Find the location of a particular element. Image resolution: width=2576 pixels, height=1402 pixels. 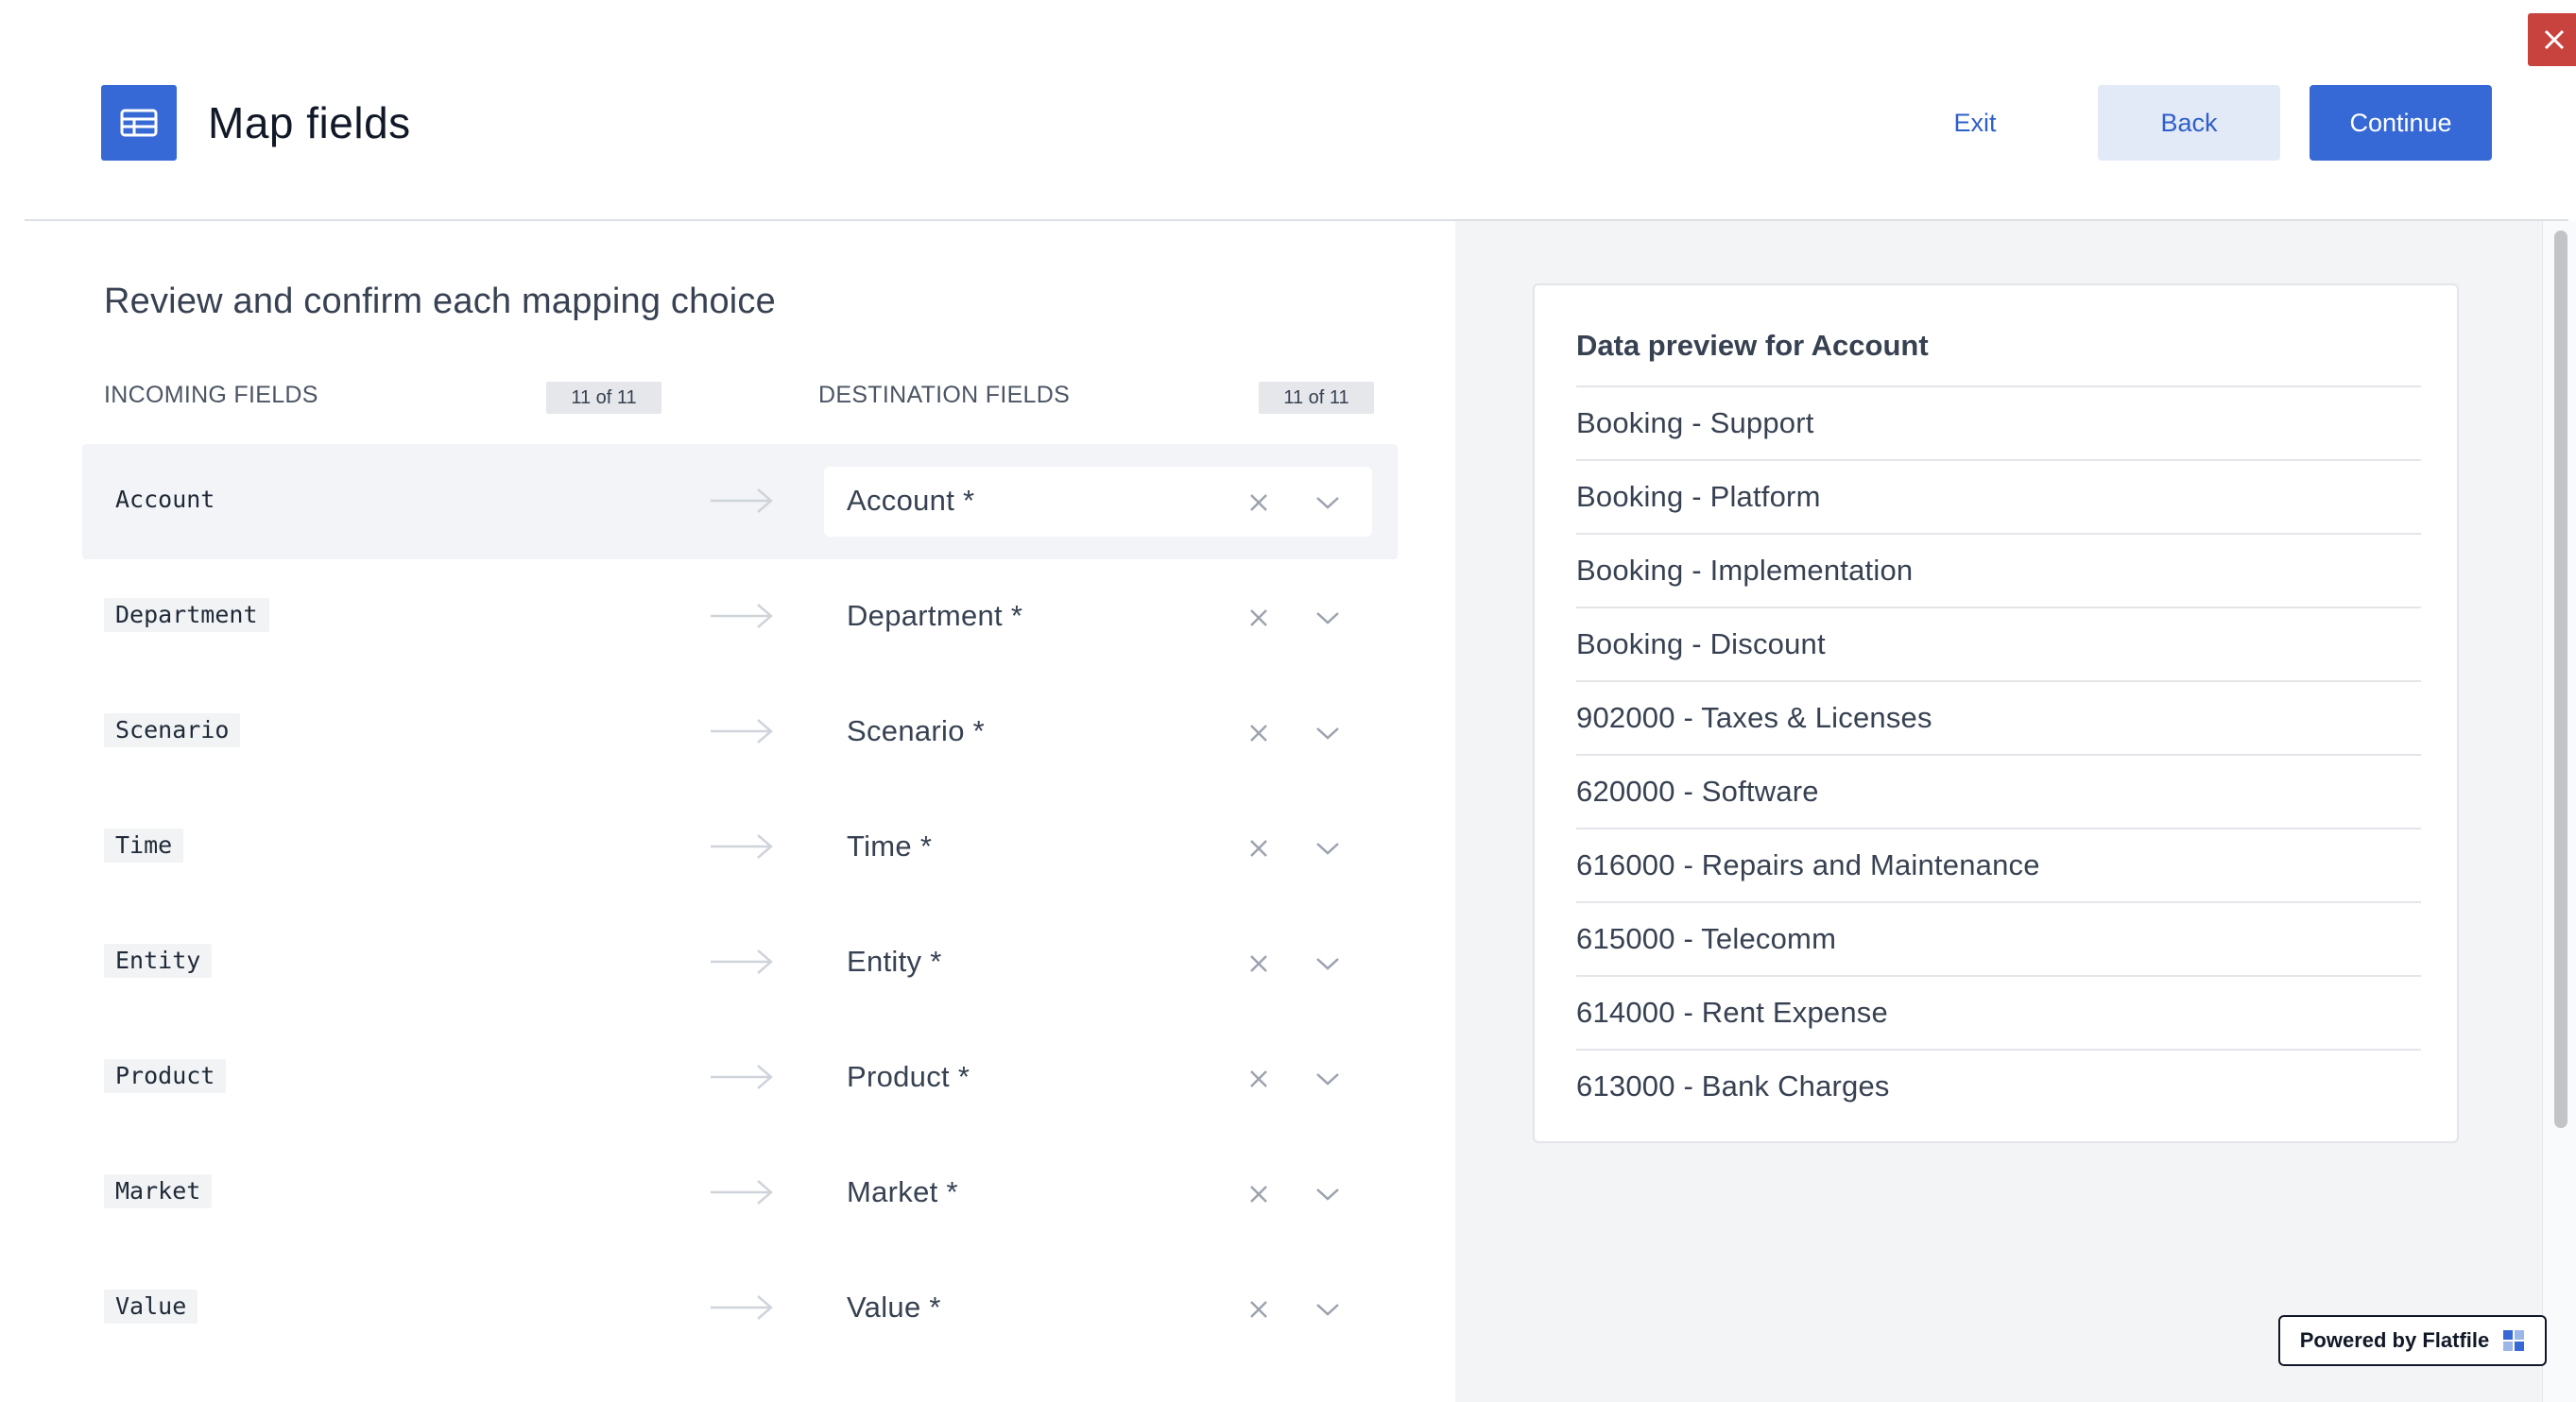

destination-field-value: Product * is located at coordinates (908, 1076).